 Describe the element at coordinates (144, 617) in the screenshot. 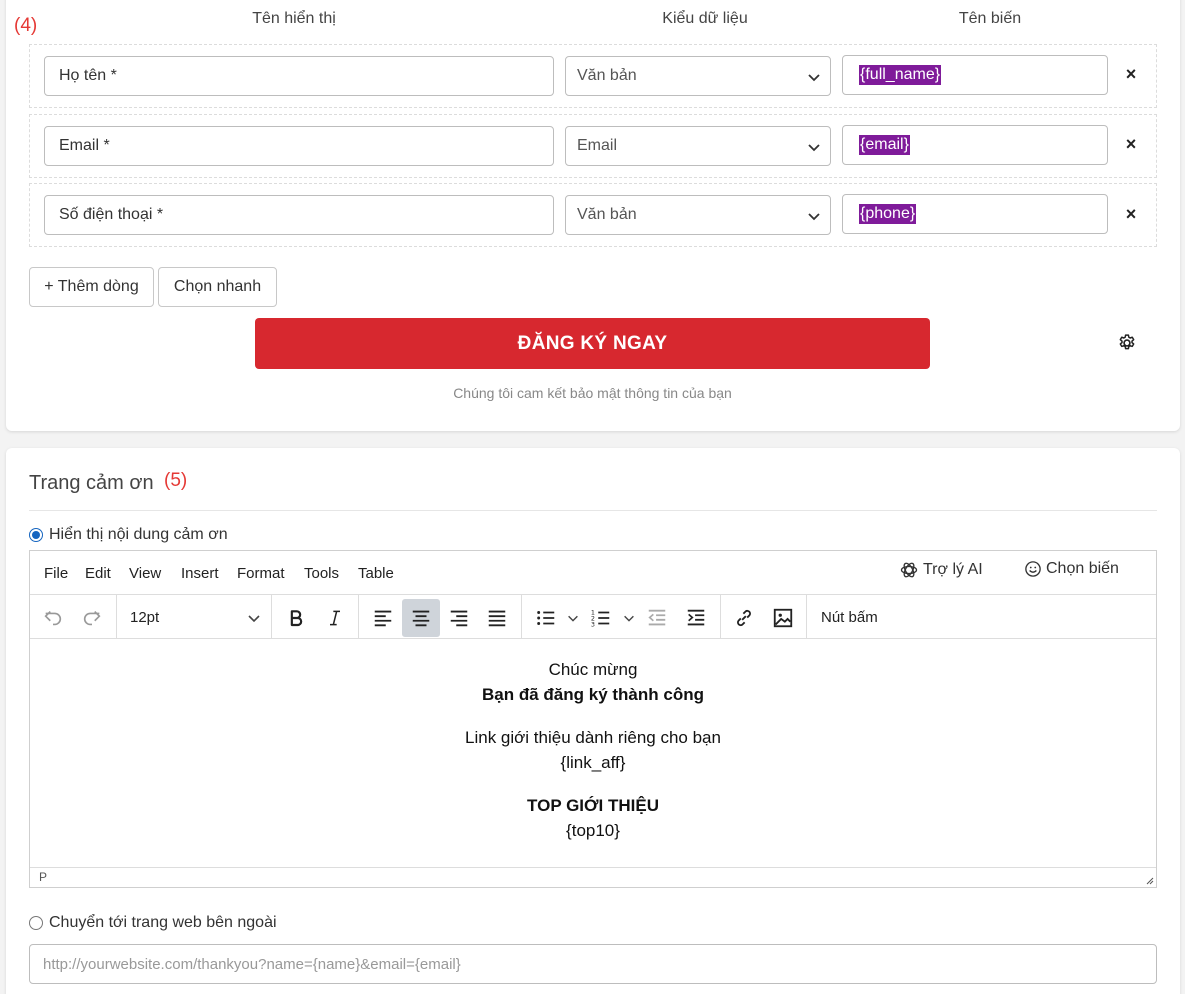

I see `font-size-select: 12pt` at that location.